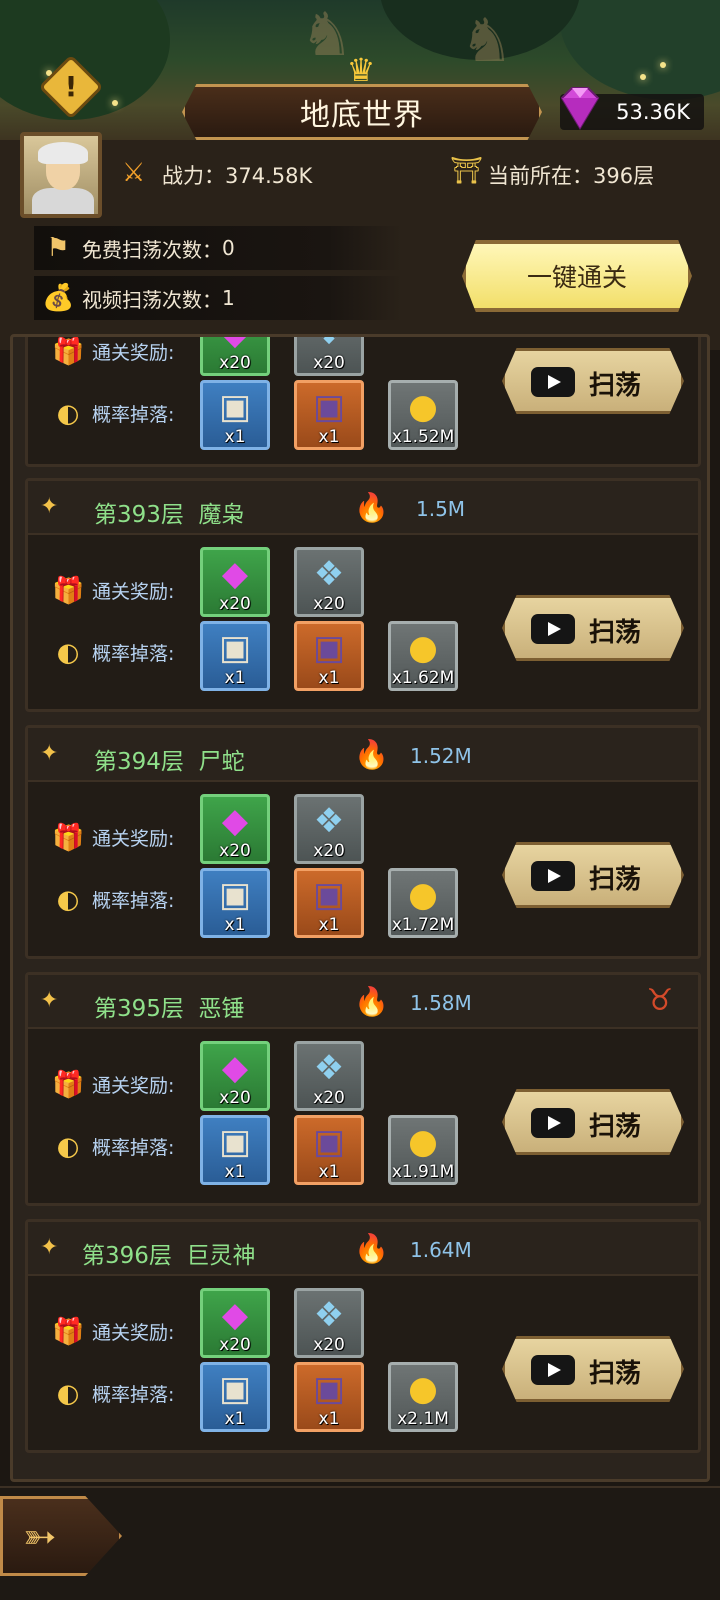 This screenshot has width=720, height=1600. Describe the element at coordinates (441, 1003) in the screenshot. I see `required-power: 1.58M` at that location.